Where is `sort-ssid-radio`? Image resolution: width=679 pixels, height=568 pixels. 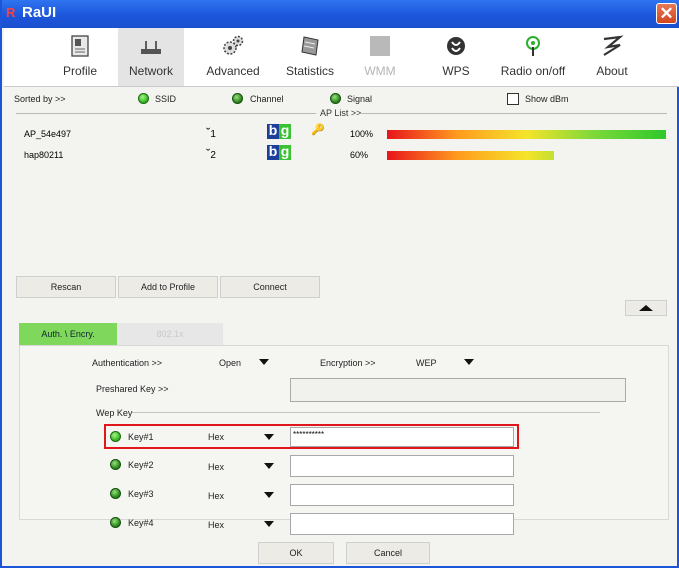
sort-ssid-radio is located at coordinates (143, 98).